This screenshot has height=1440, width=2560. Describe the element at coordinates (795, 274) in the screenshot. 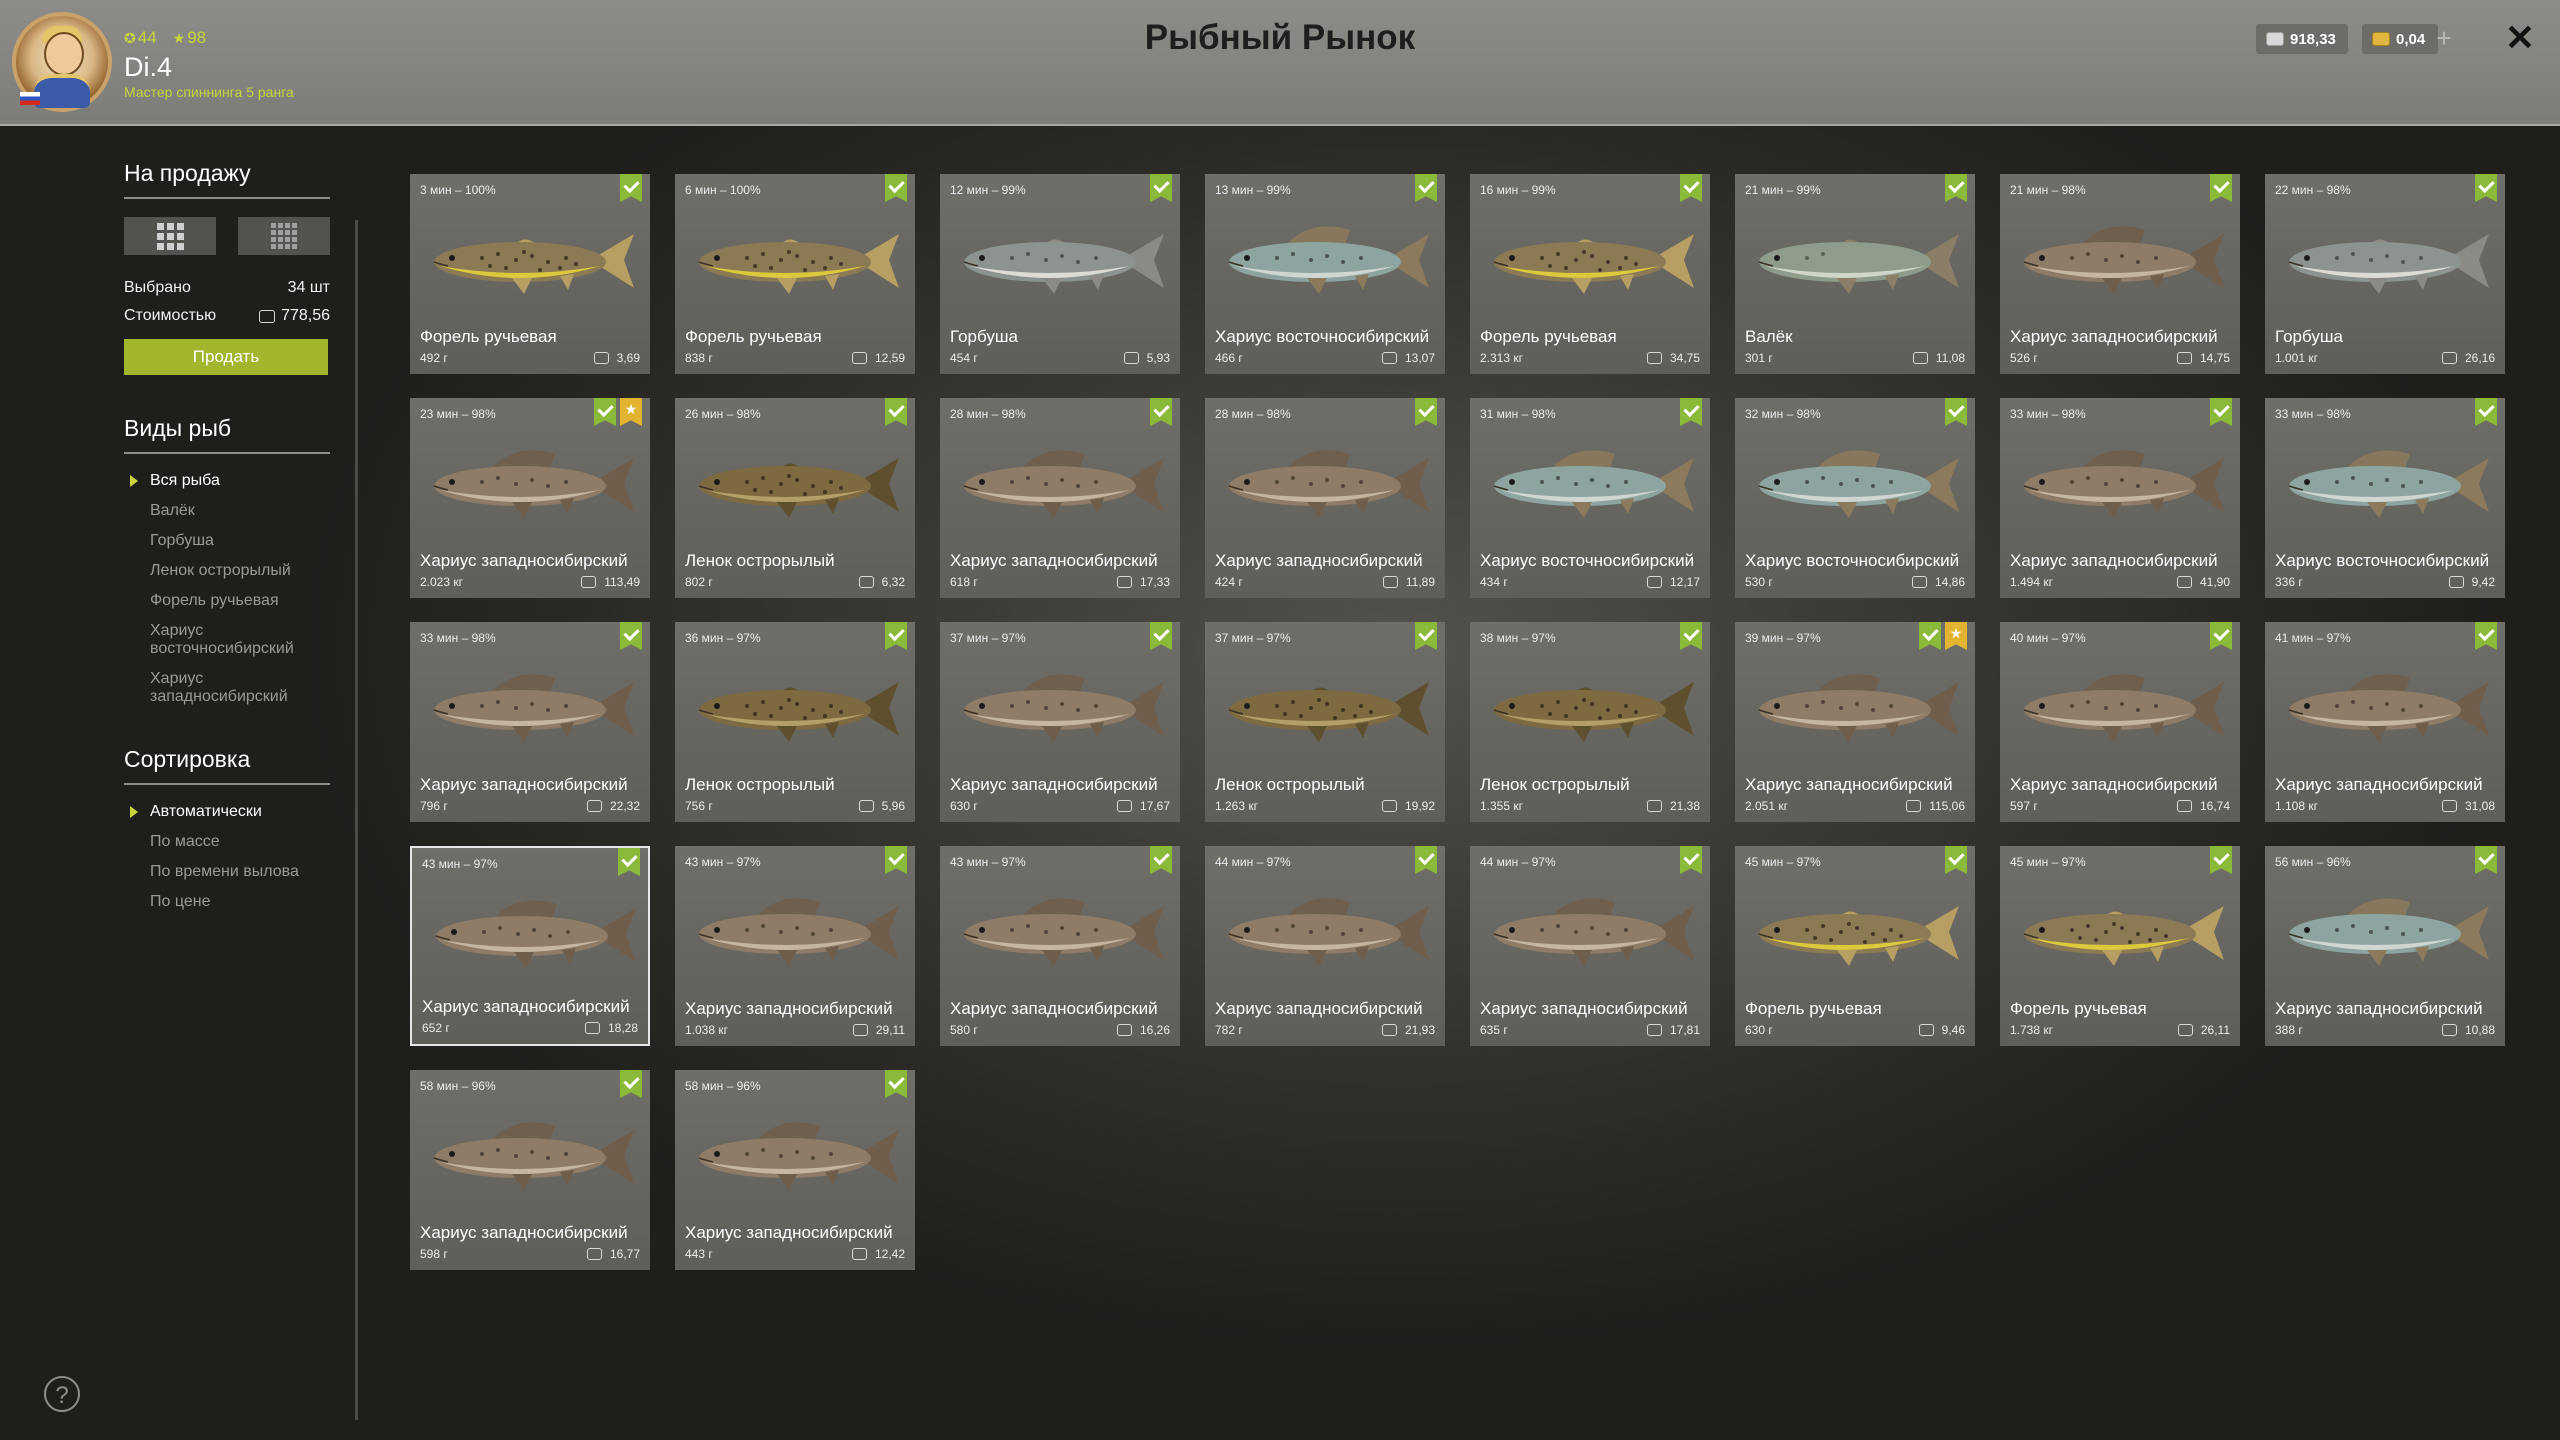

I see `fish-card: 6 мин – 100% Форель ручьевая 838 г 12,59` at that location.